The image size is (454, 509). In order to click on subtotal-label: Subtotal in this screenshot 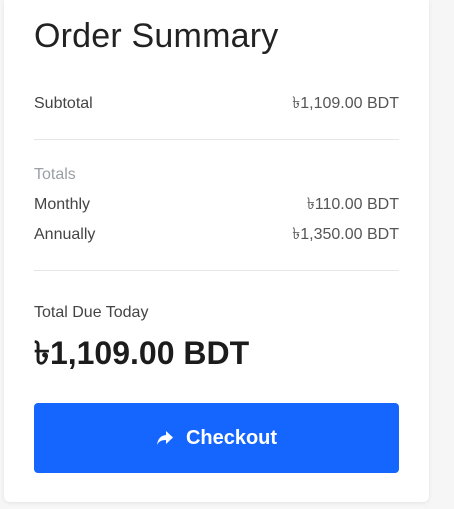, I will do `click(63, 103)`.